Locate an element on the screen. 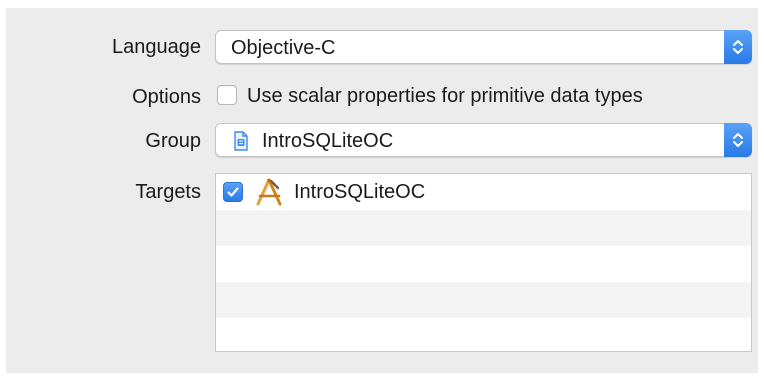  target-checkbox is located at coordinates (233, 192).